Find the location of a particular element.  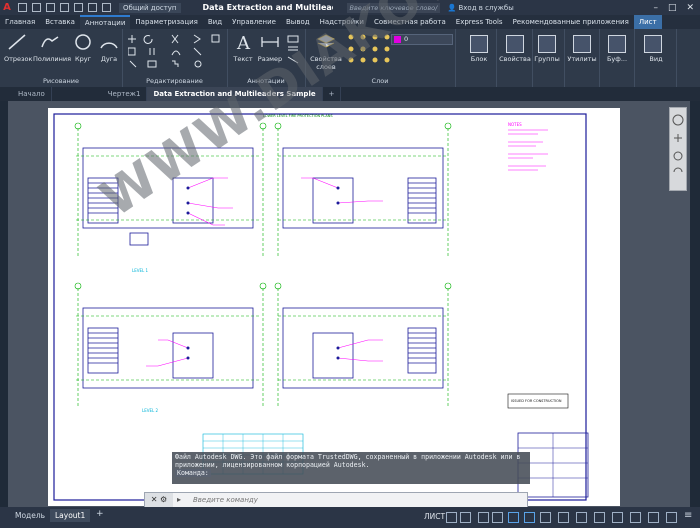

ribbon-tab-6: Вывод is located at coordinates (298, 22).